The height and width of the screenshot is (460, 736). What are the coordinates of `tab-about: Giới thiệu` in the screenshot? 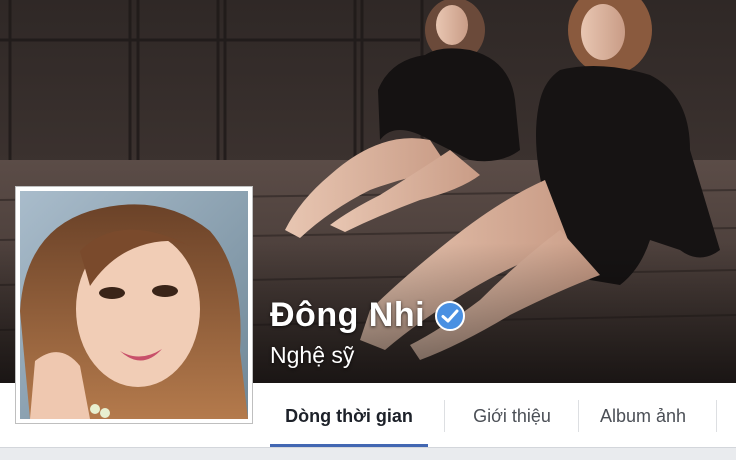 It's located at (512, 415).